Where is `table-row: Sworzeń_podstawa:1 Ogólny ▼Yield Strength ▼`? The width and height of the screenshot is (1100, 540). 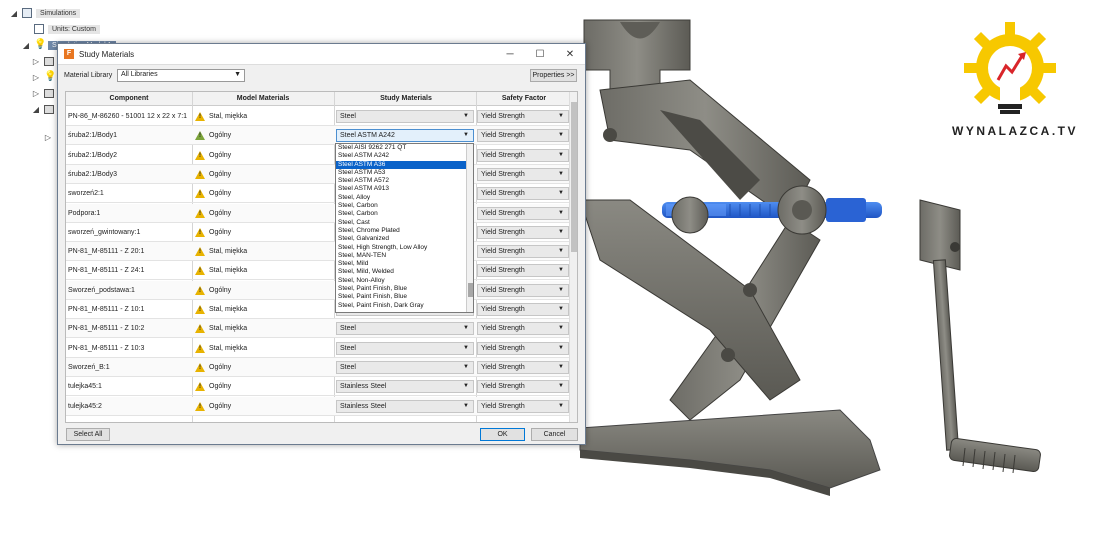 table-row: Sworzeń_podstawa:1 Ogólny ▼Yield Strength ▼ is located at coordinates (318, 290).